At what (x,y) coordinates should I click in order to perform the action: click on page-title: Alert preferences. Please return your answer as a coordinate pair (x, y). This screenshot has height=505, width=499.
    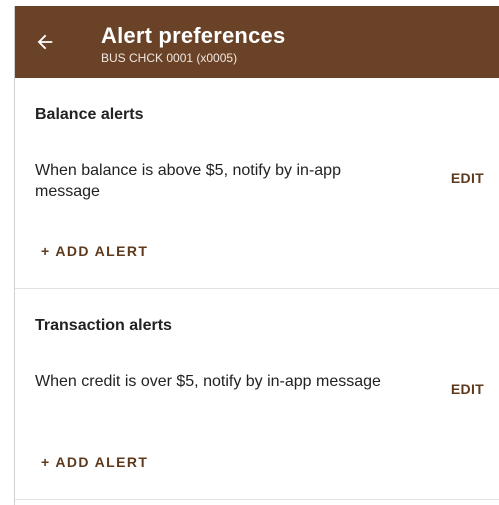
    Looking at the image, I should click on (193, 35).